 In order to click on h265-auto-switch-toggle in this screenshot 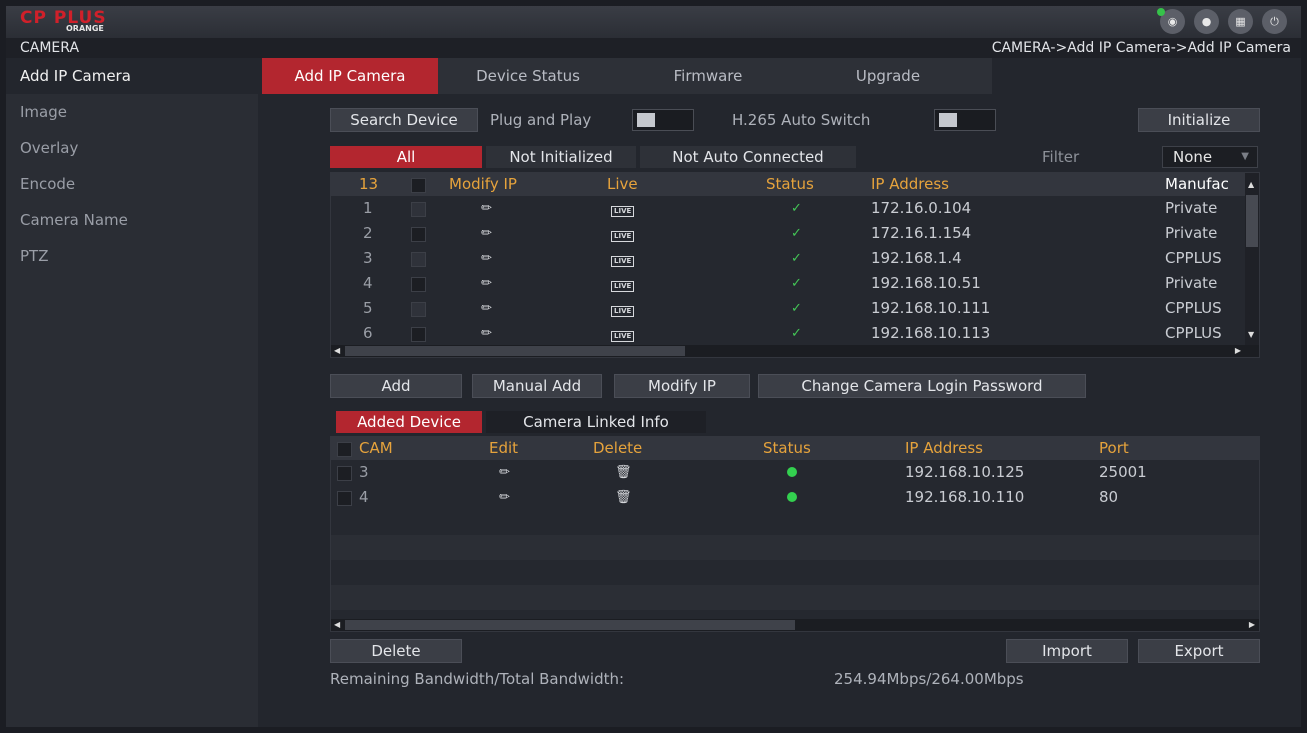, I will do `click(965, 120)`.